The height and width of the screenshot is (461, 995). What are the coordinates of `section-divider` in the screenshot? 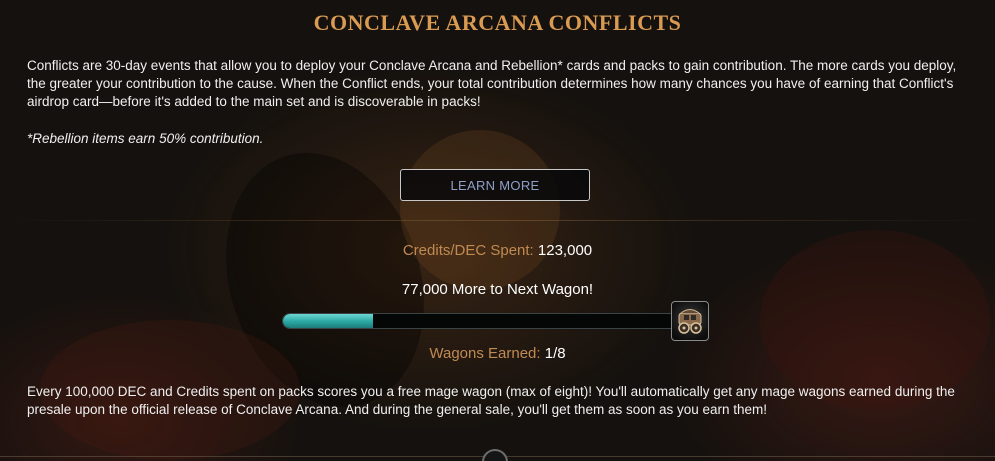 It's located at (497, 220).